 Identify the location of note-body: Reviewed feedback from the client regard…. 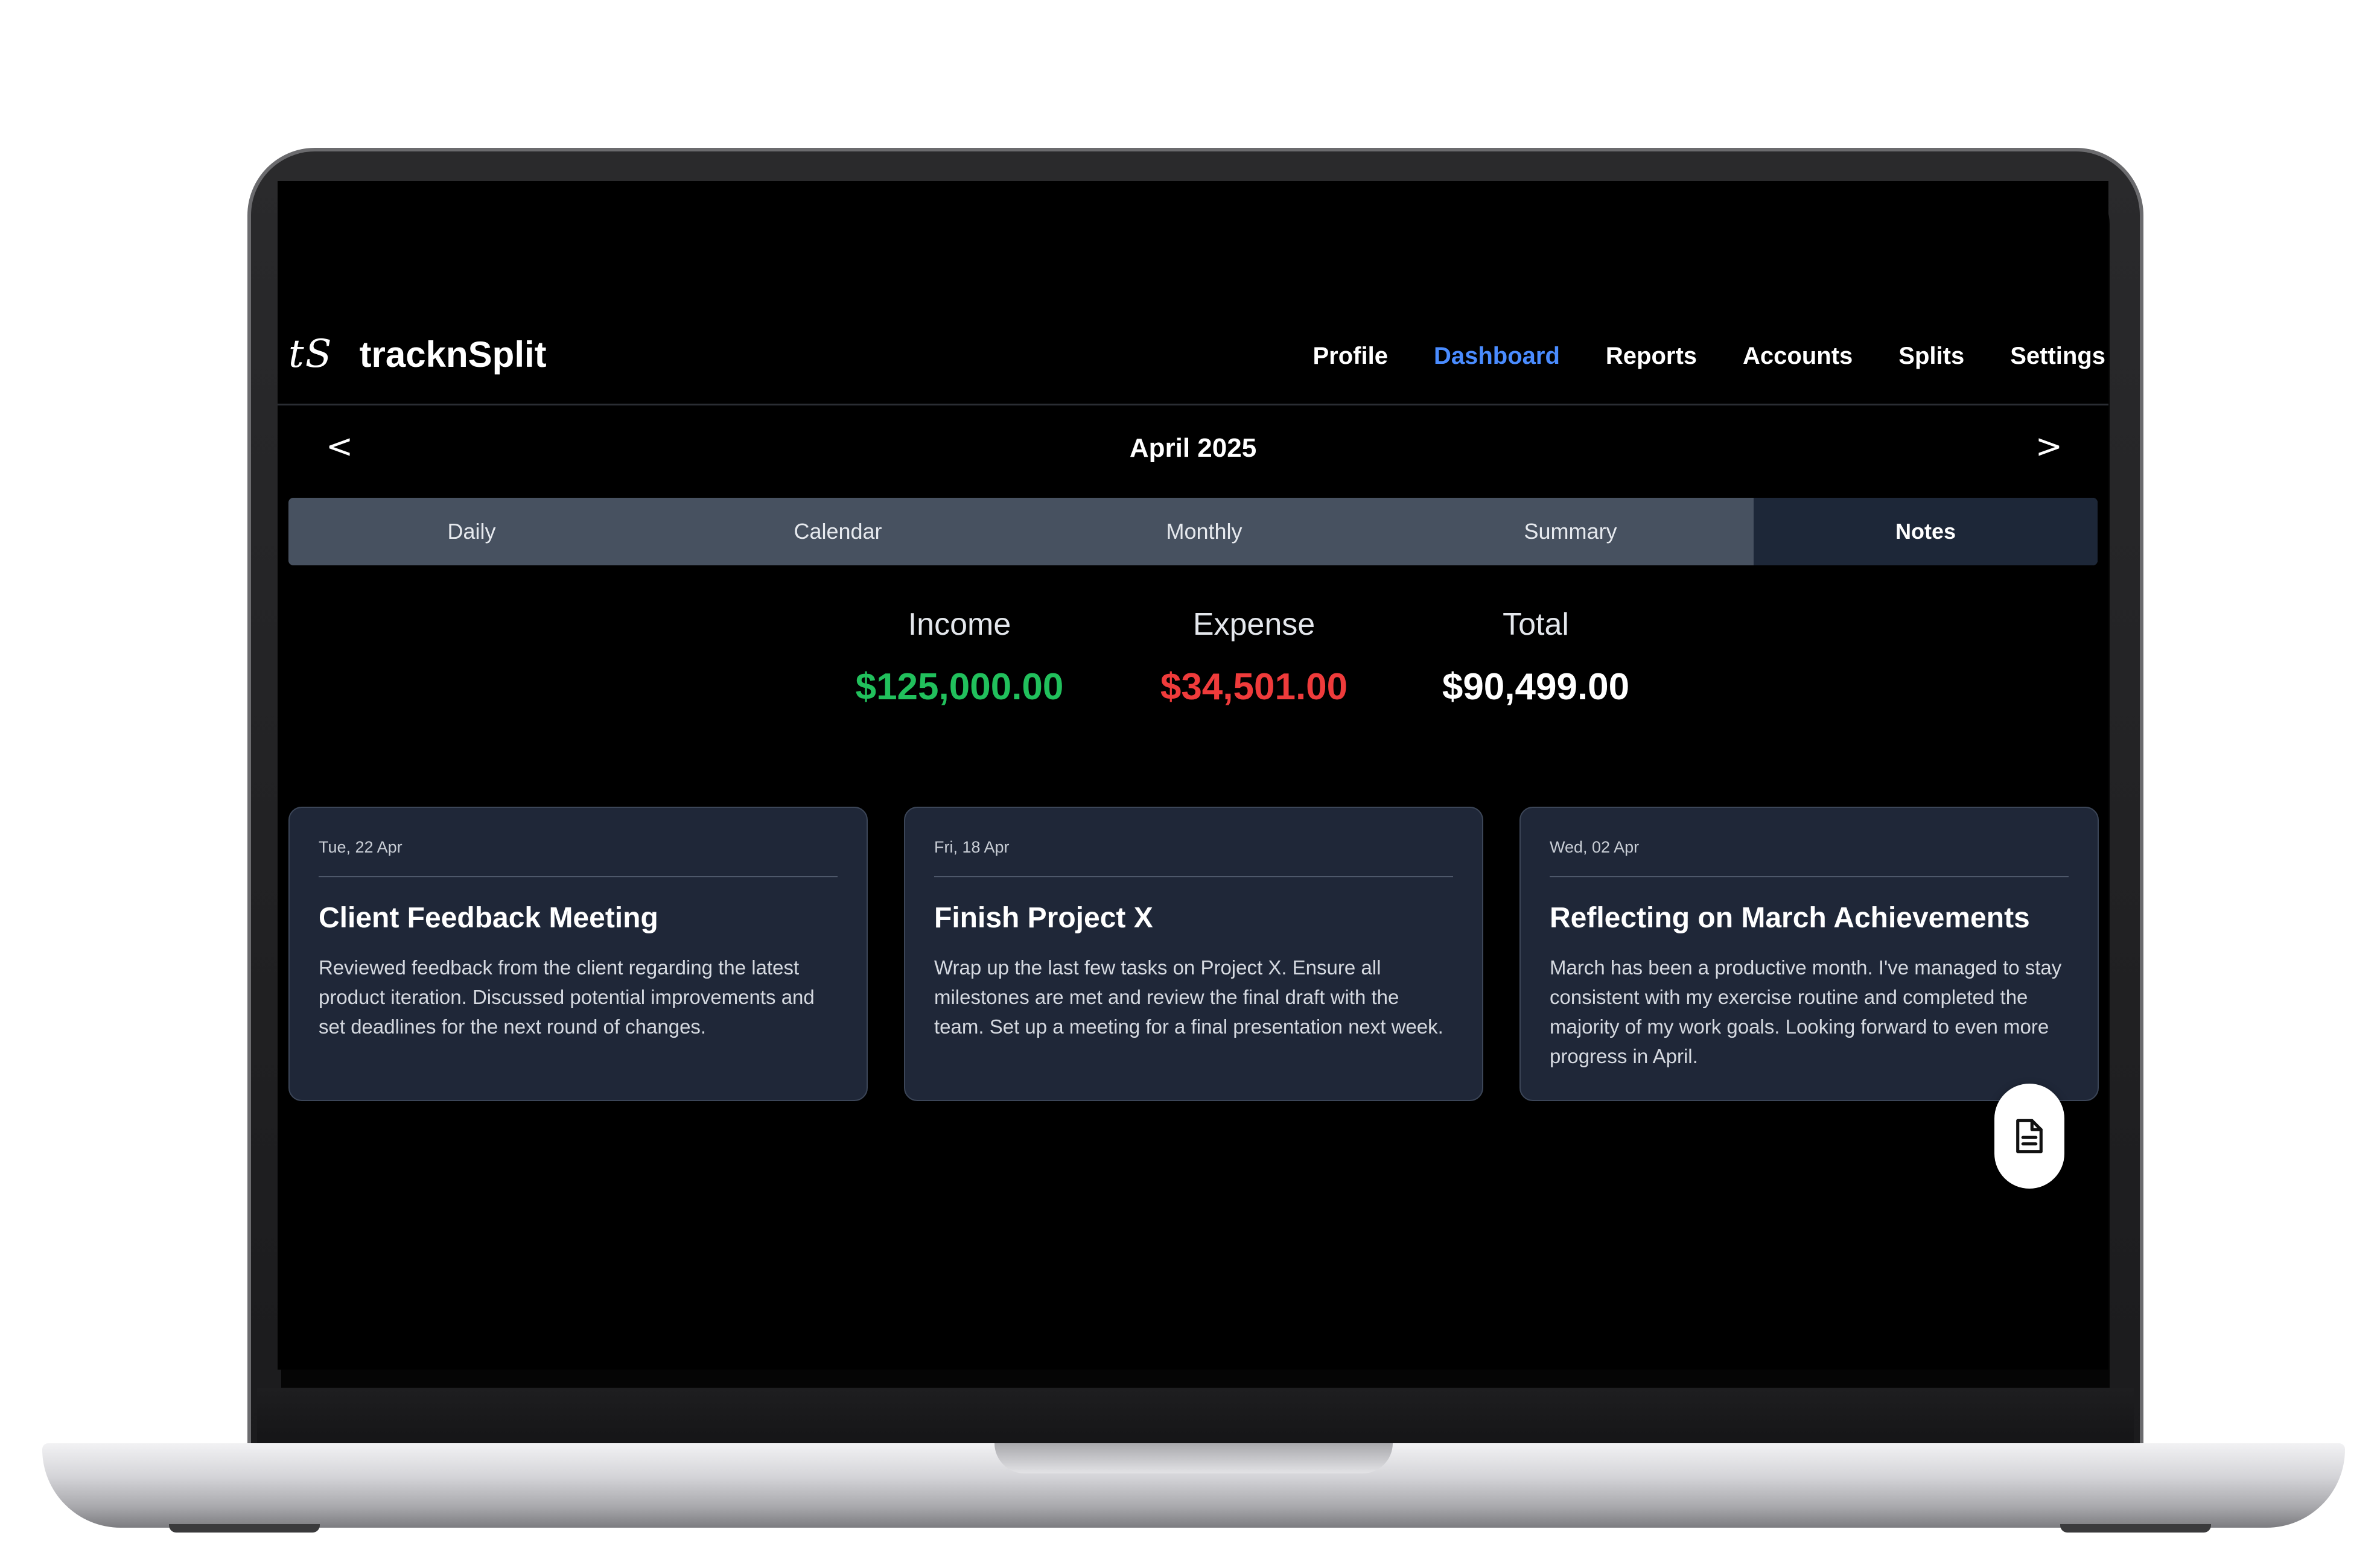
(567, 997).